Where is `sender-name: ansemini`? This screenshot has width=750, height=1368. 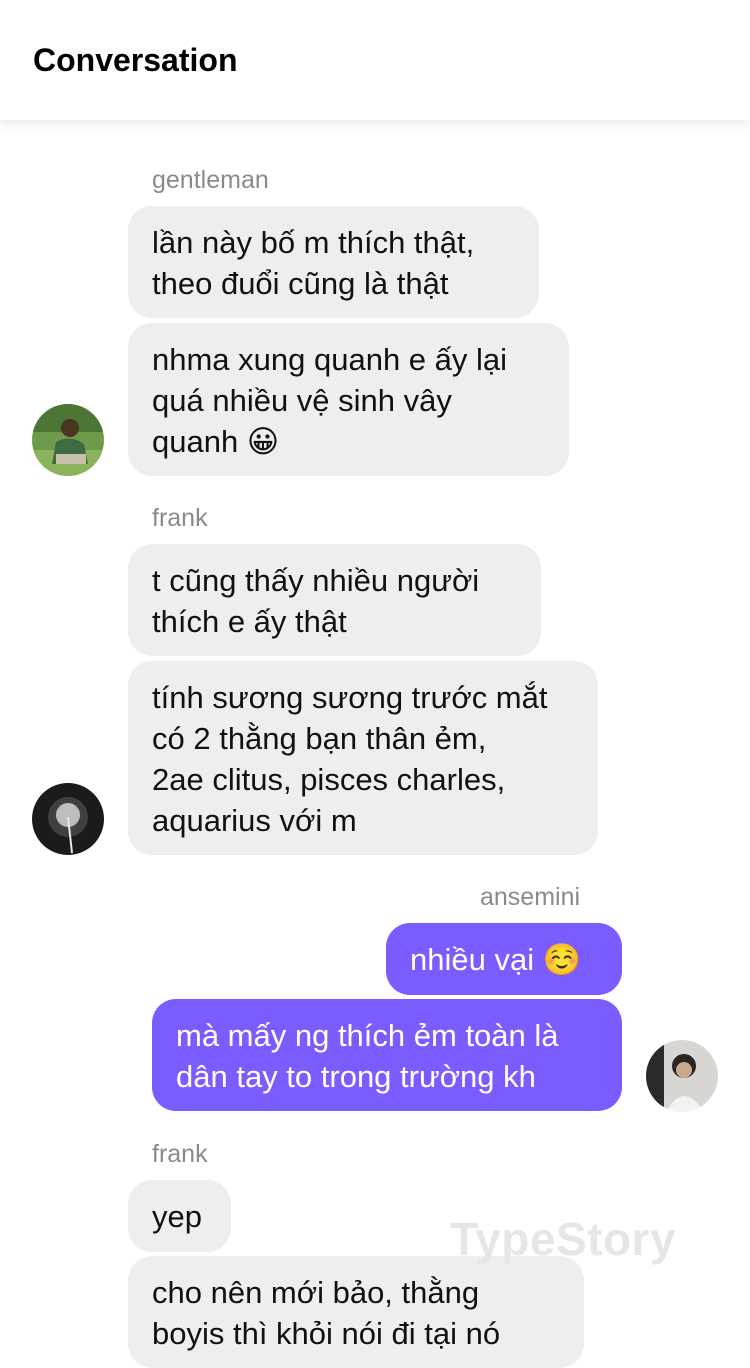 sender-name: ansemini is located at coordinates (530, 897).